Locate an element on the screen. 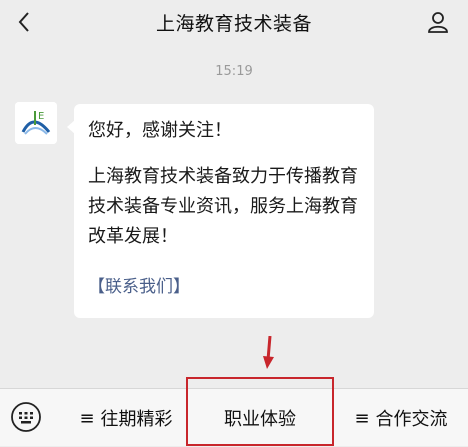  menu-item-label: 往期精彩 is located at coordinates (136, 419).